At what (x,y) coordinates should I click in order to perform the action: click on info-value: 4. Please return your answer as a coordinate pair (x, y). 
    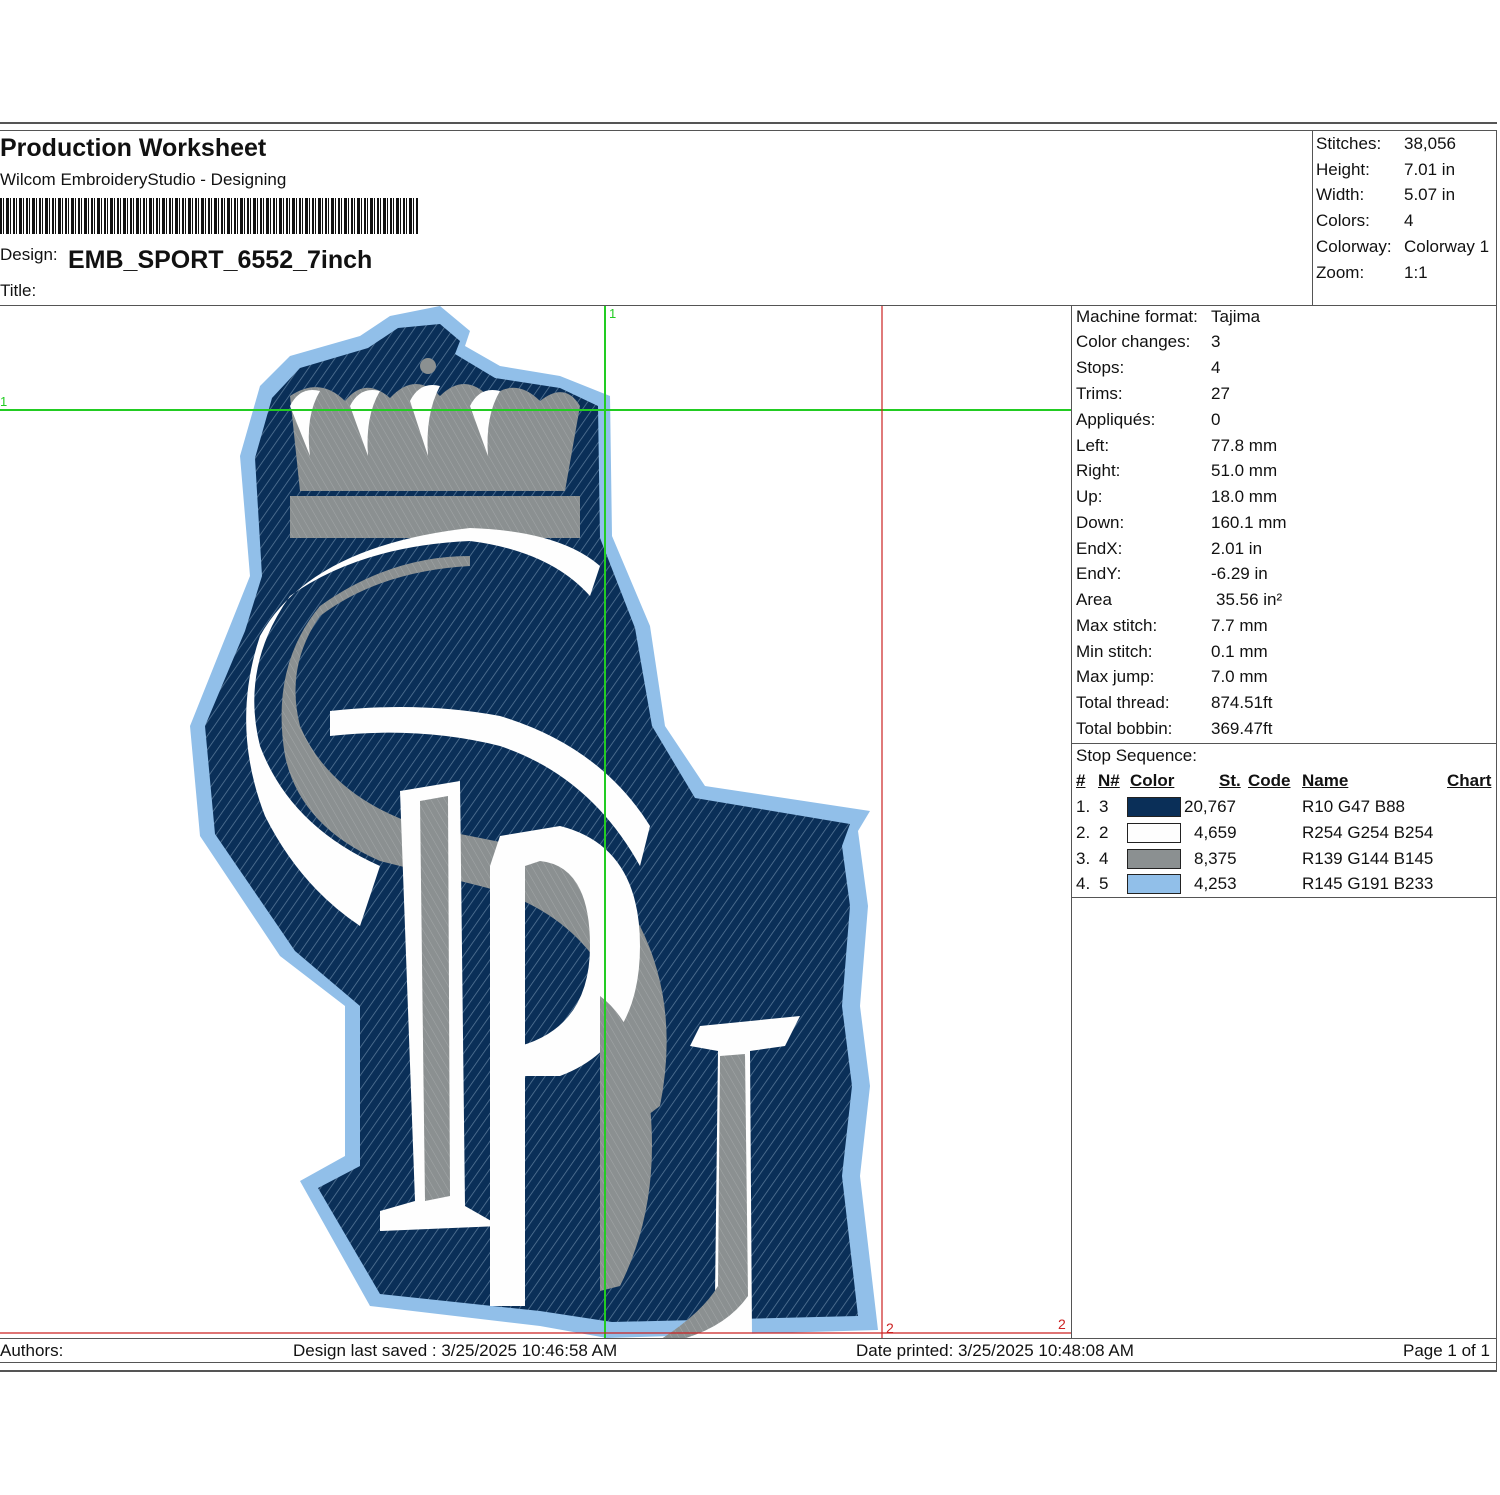
    Looking at the image, I should click on (1216, 367).